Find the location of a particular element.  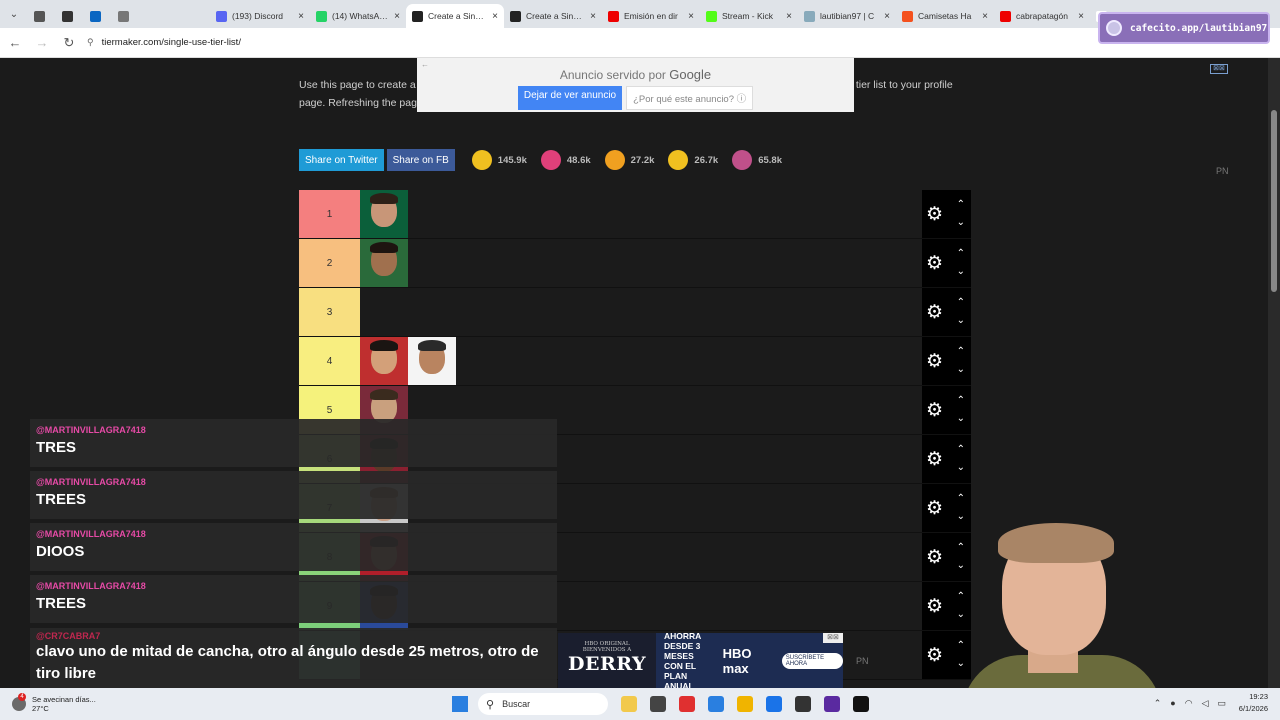

browser-tab: (14) WhatsApp × is located at coordinates (358, 16).